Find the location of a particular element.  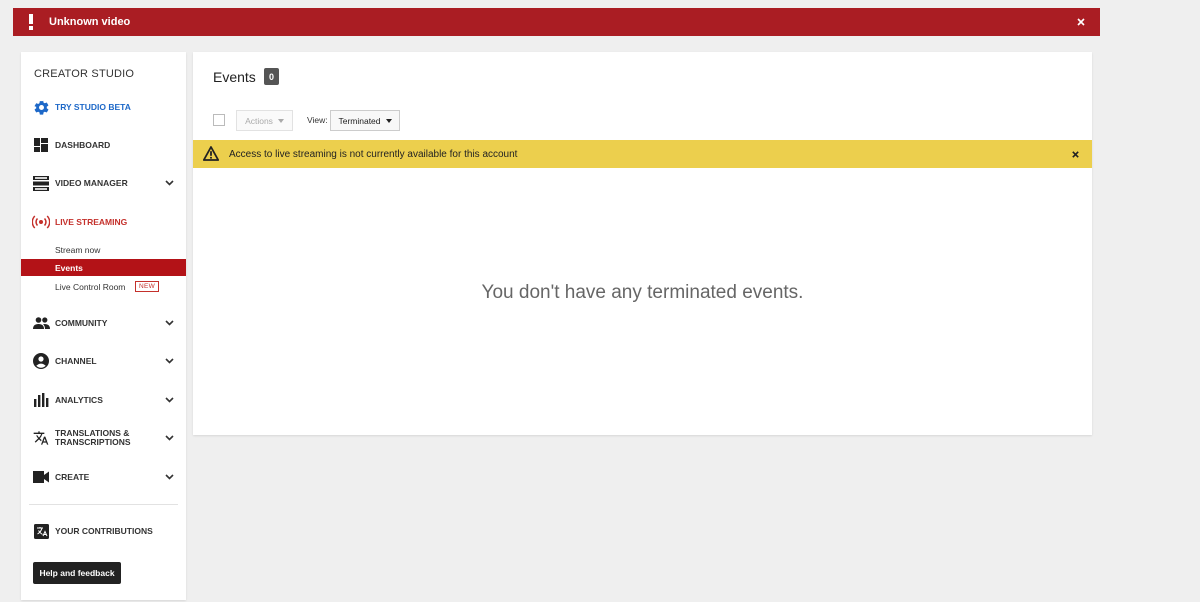

sidebar-item-label: TRANSLATIONS & TRANSCRIPTIONS is located at coordinates (93, 438).